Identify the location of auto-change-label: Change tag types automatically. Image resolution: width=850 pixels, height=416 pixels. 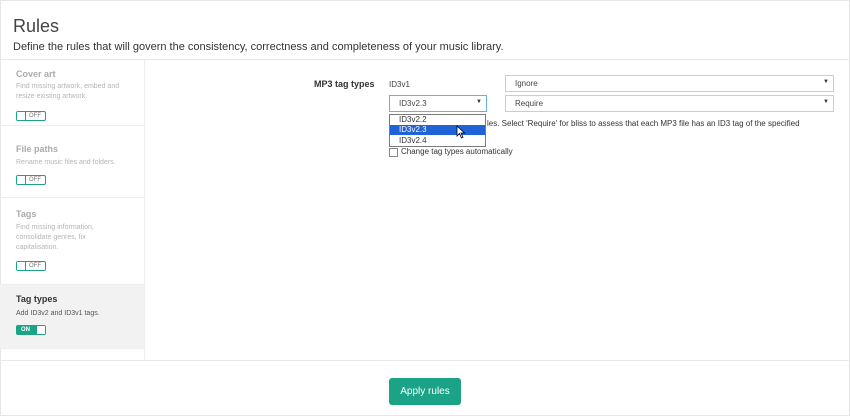
(457, 151).